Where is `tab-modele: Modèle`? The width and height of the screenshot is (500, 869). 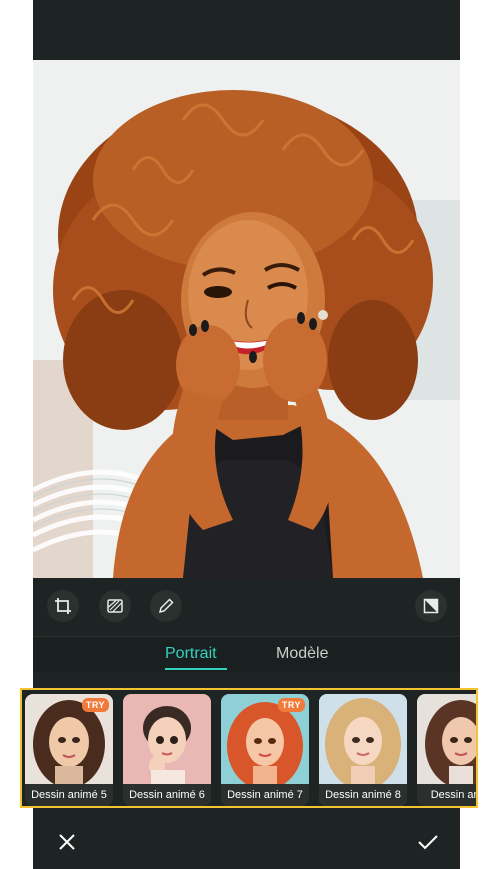 tab-modele: Modèle is located at coordinates (302, 654).